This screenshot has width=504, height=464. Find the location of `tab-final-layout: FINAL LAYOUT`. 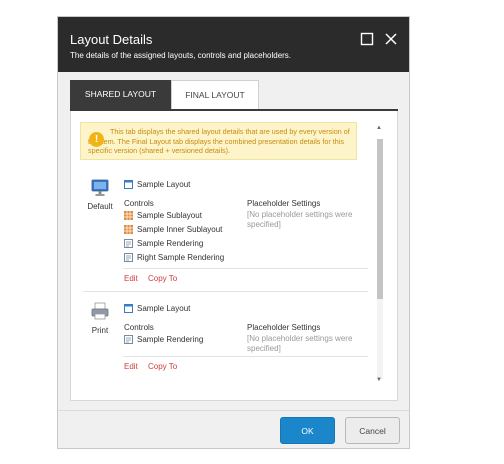

tab-final-layout: FINAL LAYOUT is located at coordinates (215, 94).